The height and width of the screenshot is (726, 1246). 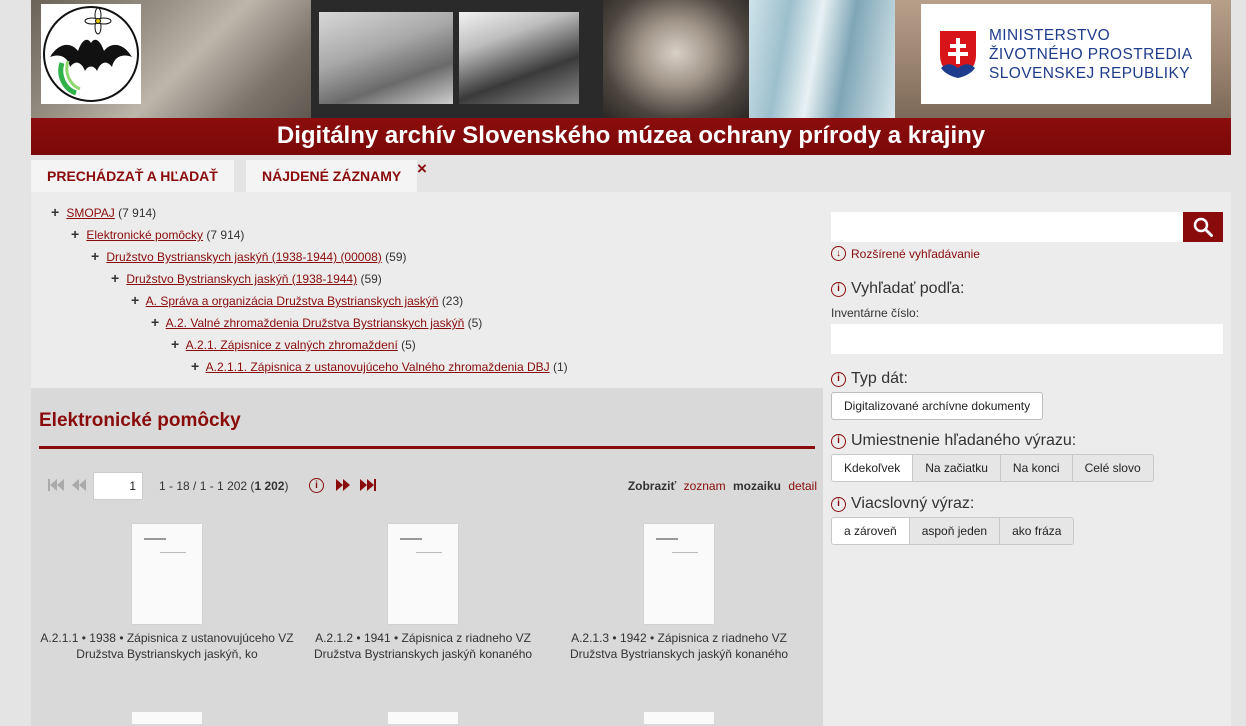 What do you see at coordinates (915, 253) in the screenshot?
I see `advanced-search-label: Rozšírené vyhľadávanie` at bounding box center [915, 253].